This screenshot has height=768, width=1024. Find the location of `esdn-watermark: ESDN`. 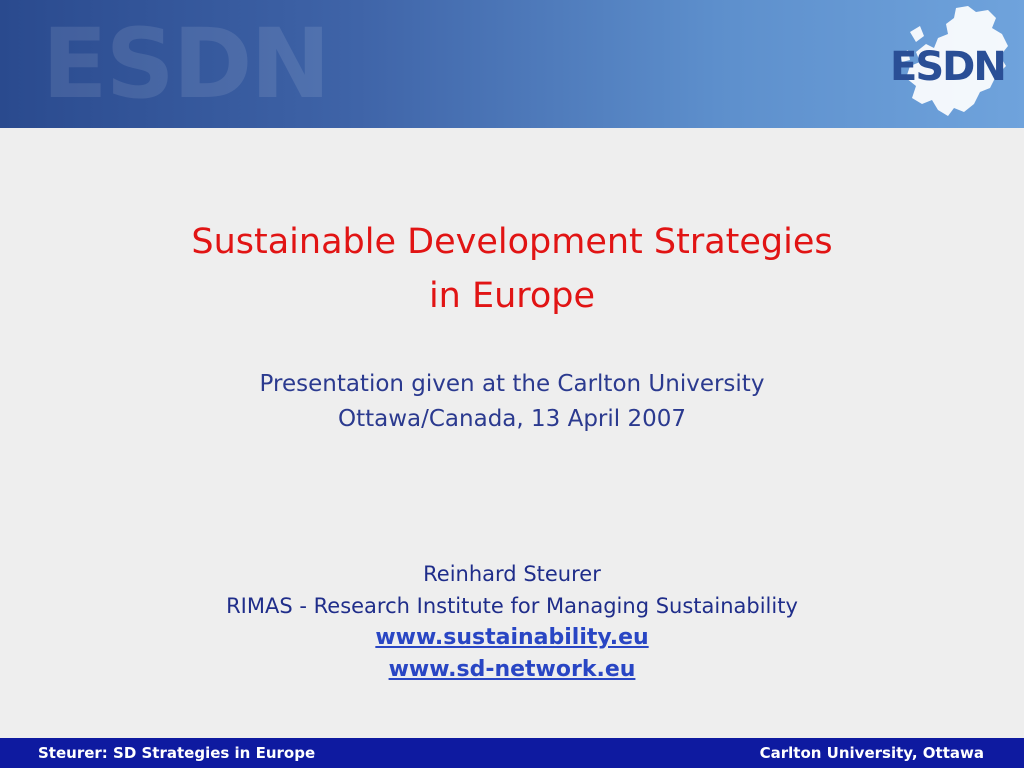

esdn-watermark: ESDN is located at coordinates (186, 64).